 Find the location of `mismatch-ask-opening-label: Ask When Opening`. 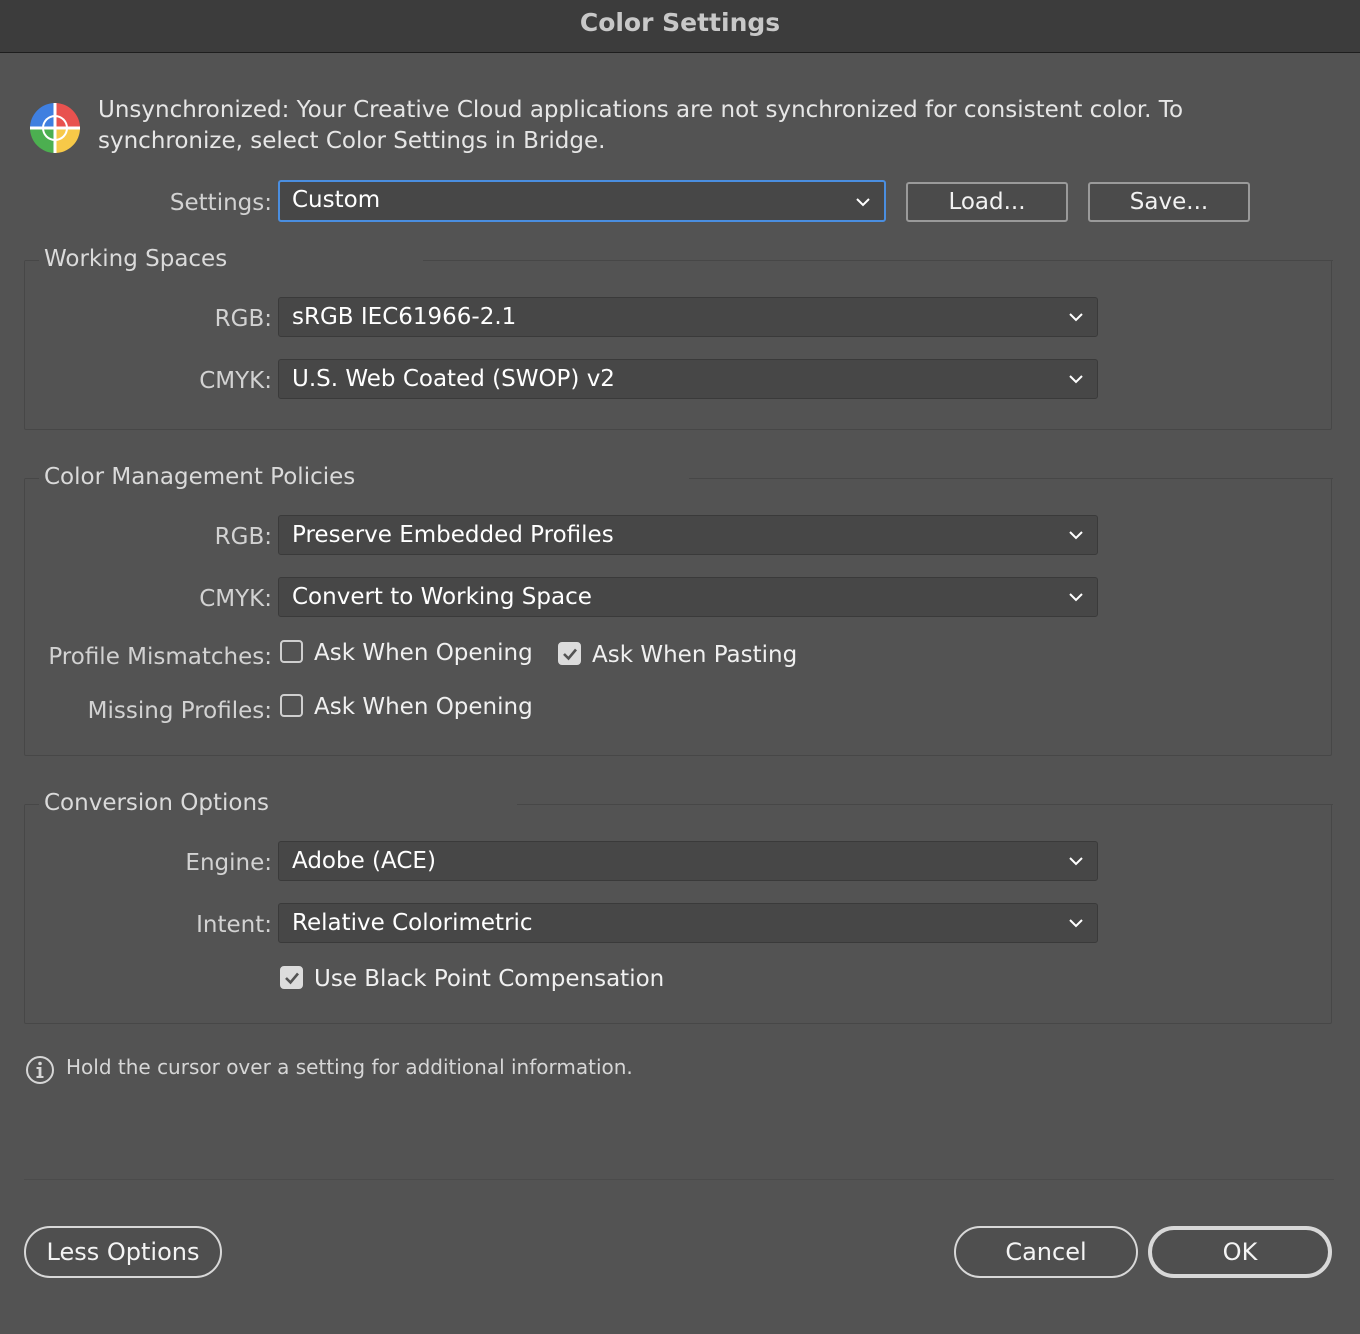

mismatch-ask-opening-label: Ask When Opening is located at coordinates (423, 653).